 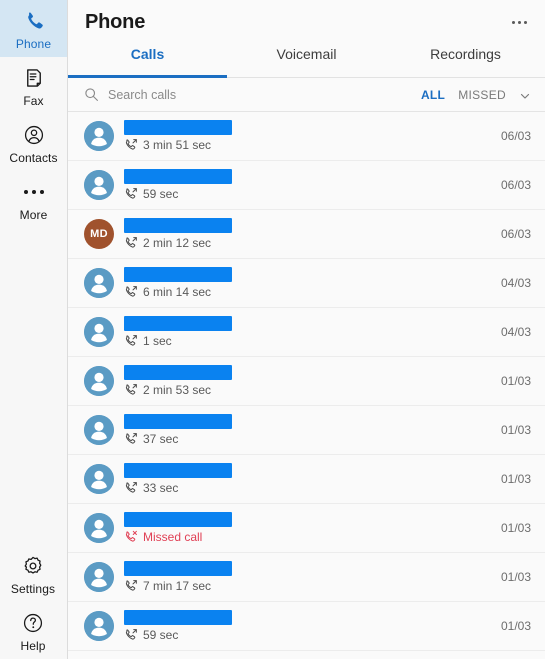 I want to click on call-list-item: 37 sec 01/03, so click(x=306, y=430).